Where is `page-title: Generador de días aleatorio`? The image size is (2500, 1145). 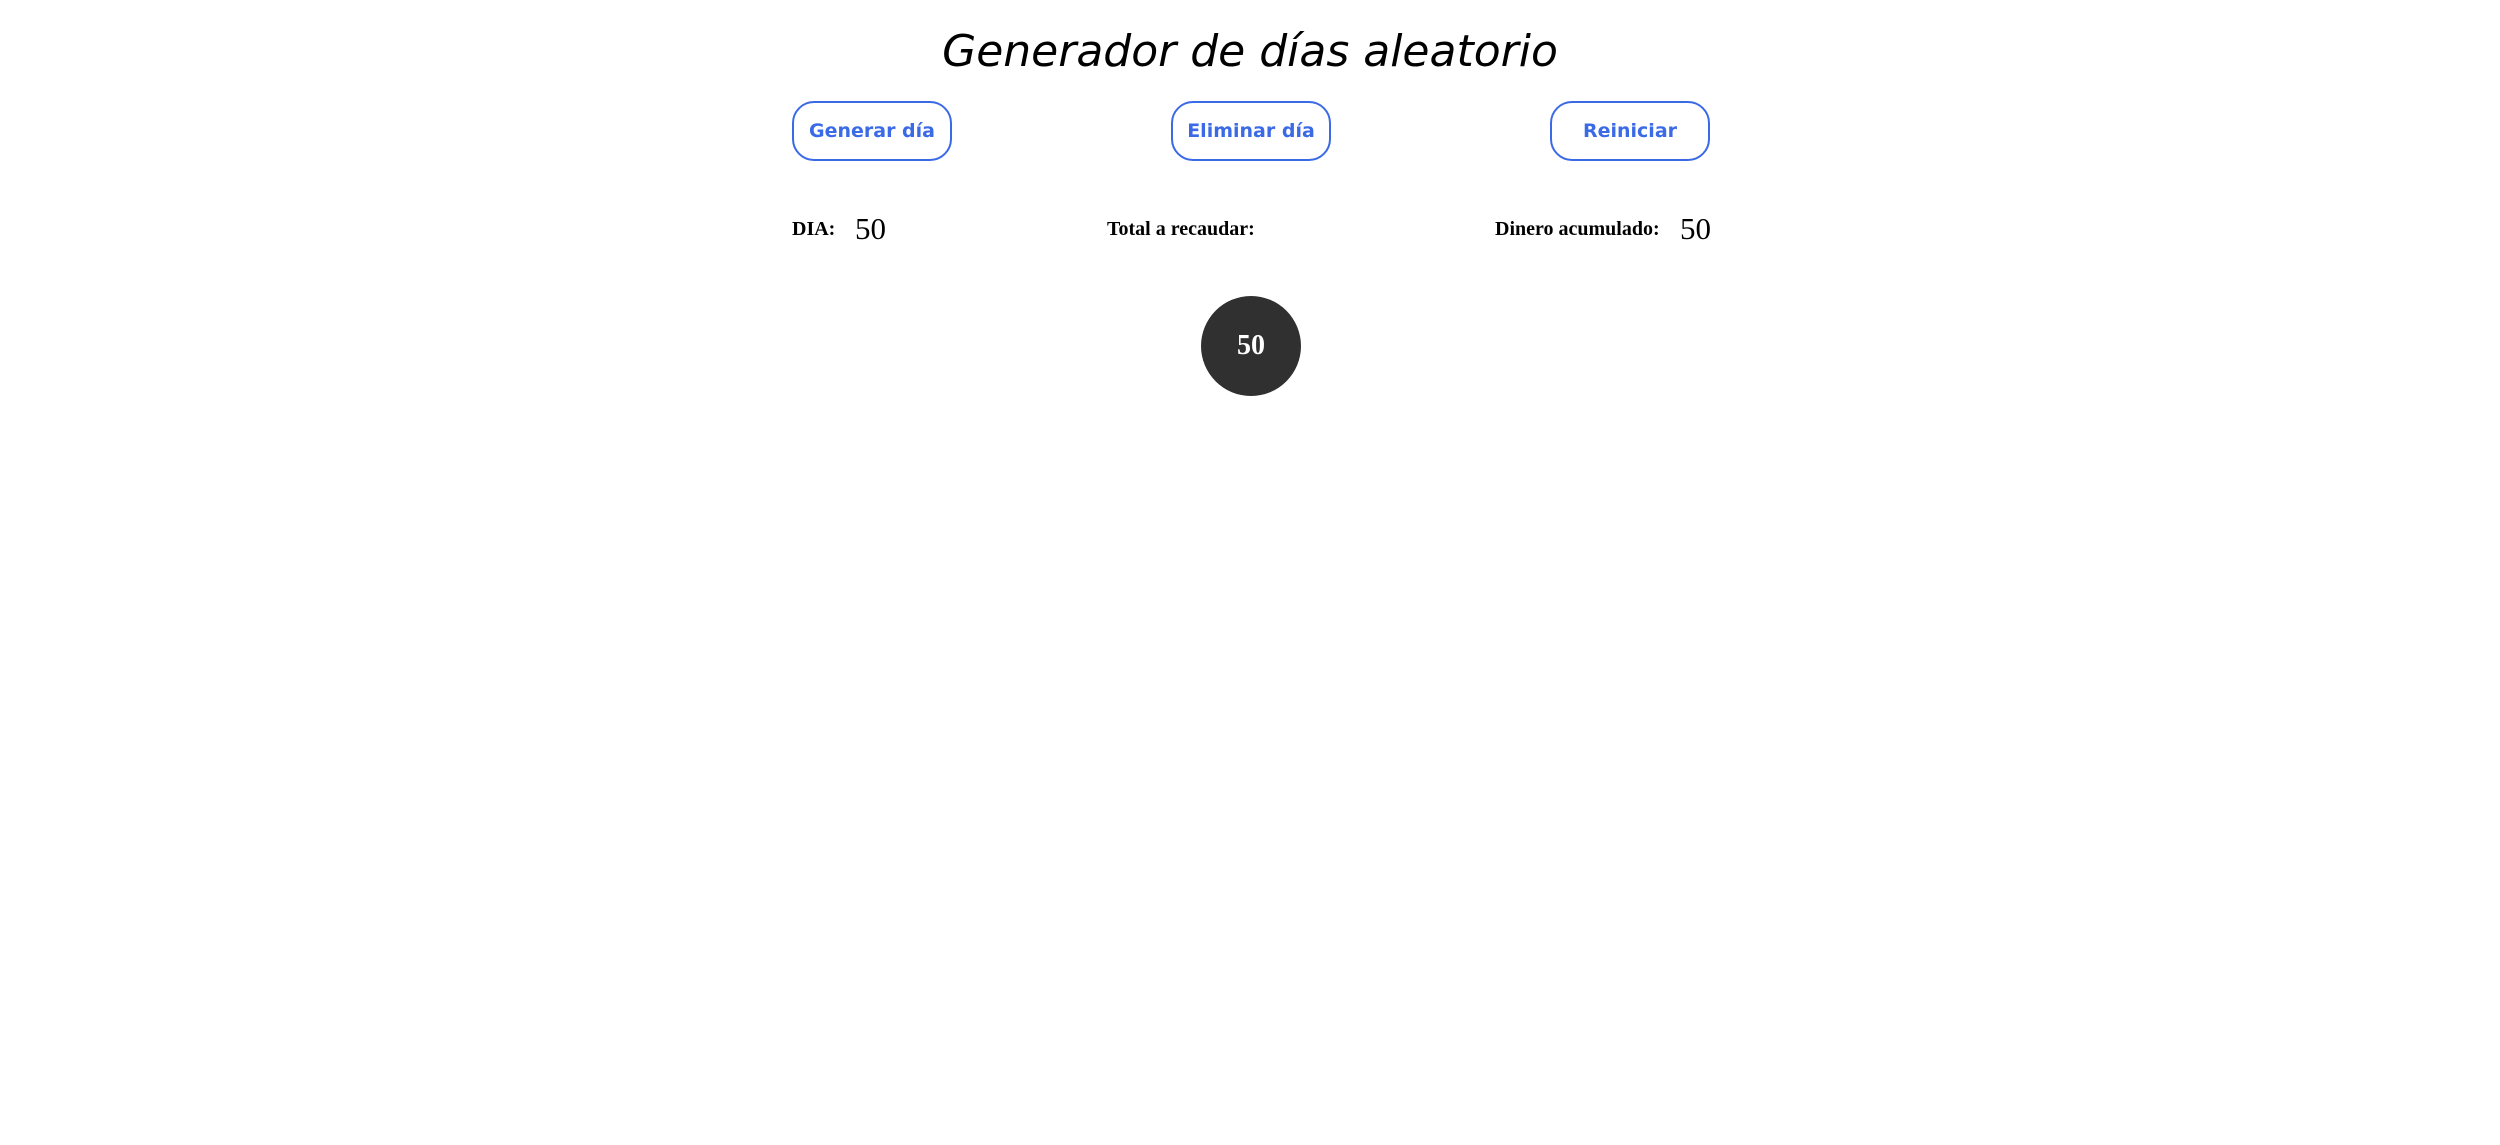
page-title: Generador de días aleatorio is located at coordinates (1250, 51).